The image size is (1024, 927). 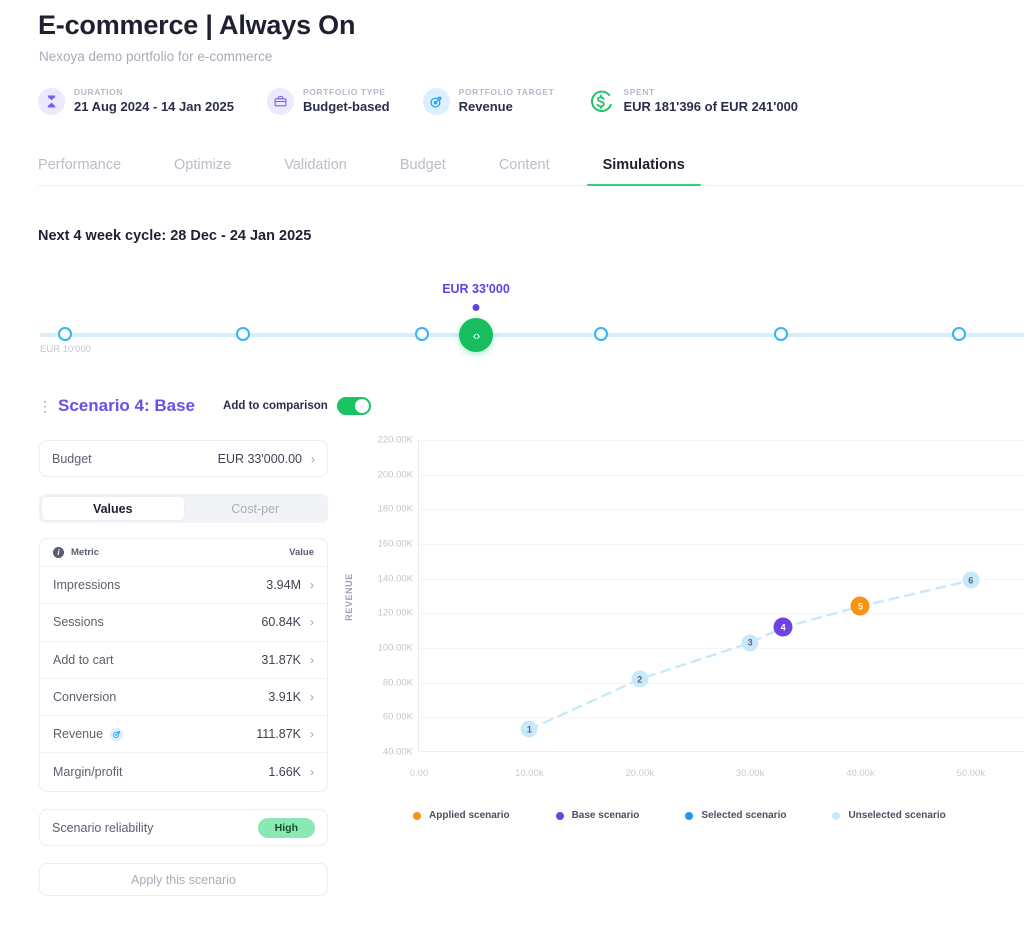 I want to click on stat-spent: SPENT EUR 181'396 of EUR 241'000, so click(x=693, y=101).